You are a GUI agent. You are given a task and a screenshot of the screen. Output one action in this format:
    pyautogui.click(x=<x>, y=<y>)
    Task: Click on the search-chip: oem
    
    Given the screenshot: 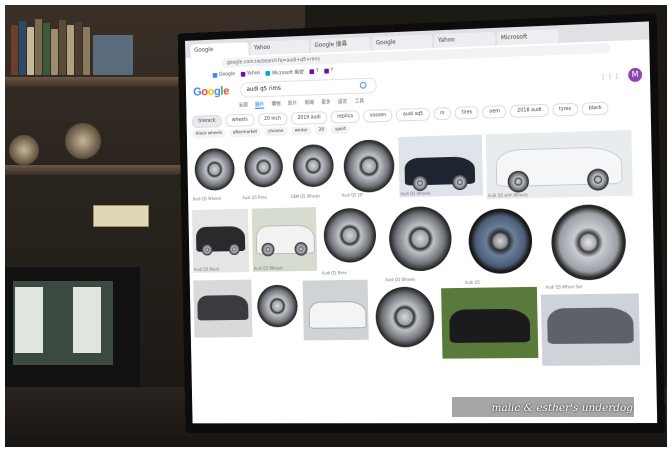 What is the action you would take?
    pyautogui.click(x=495, y=112)
    